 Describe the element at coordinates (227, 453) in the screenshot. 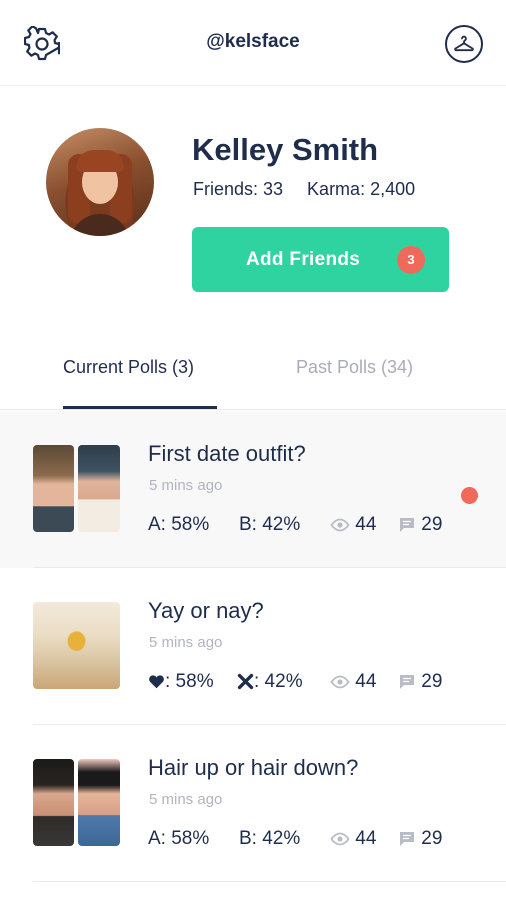

I see `poll-title: First date outfit?` at that location.